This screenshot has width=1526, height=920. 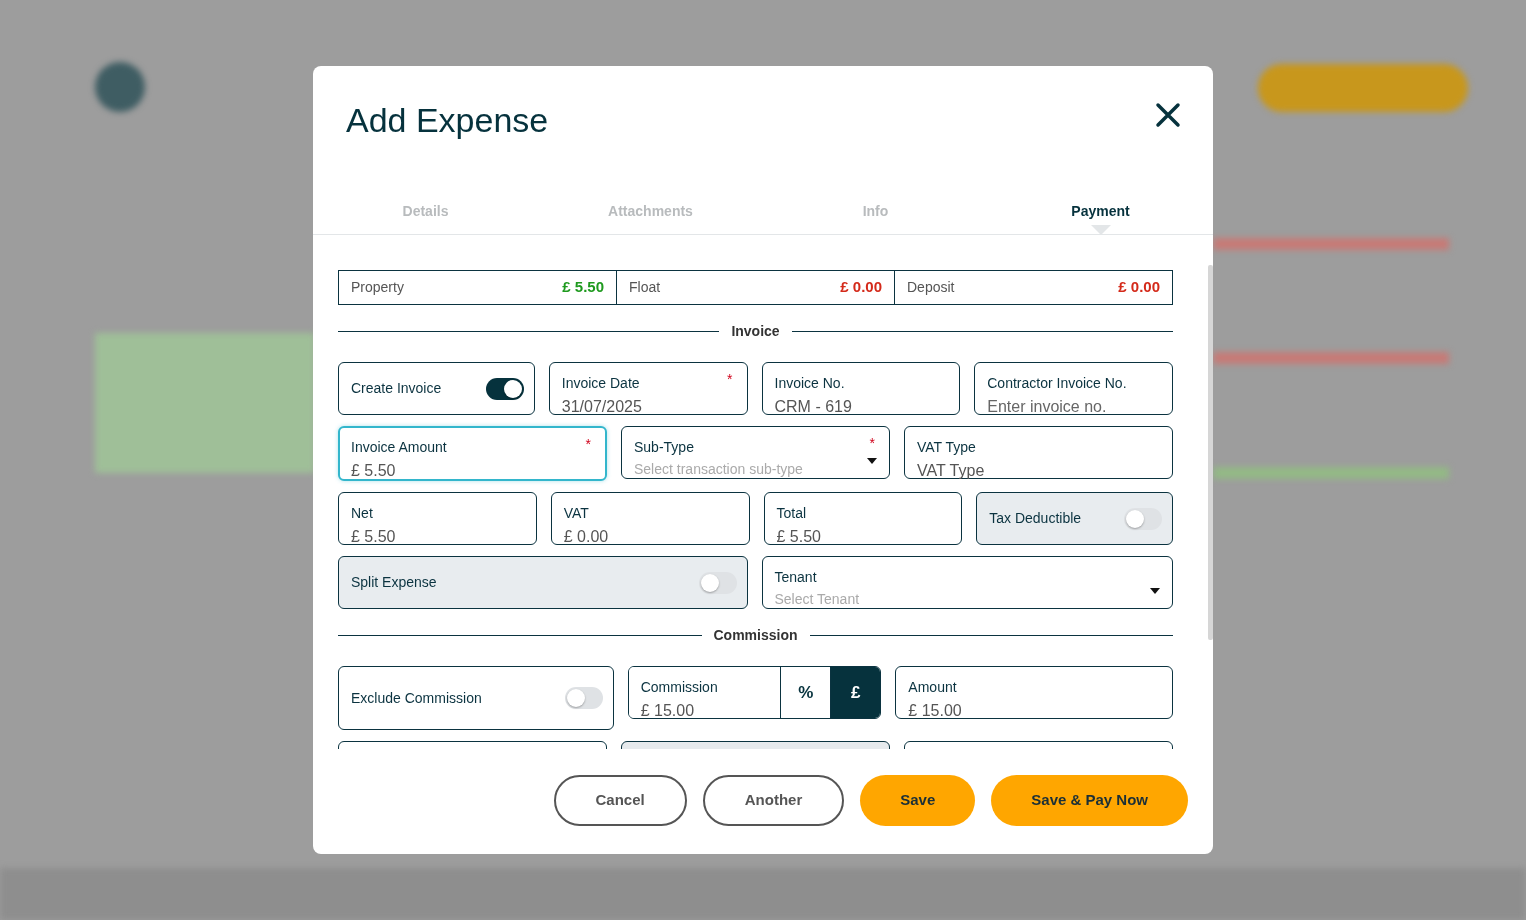 I want to click on field-label: VAT, so click(x=576, y=513).